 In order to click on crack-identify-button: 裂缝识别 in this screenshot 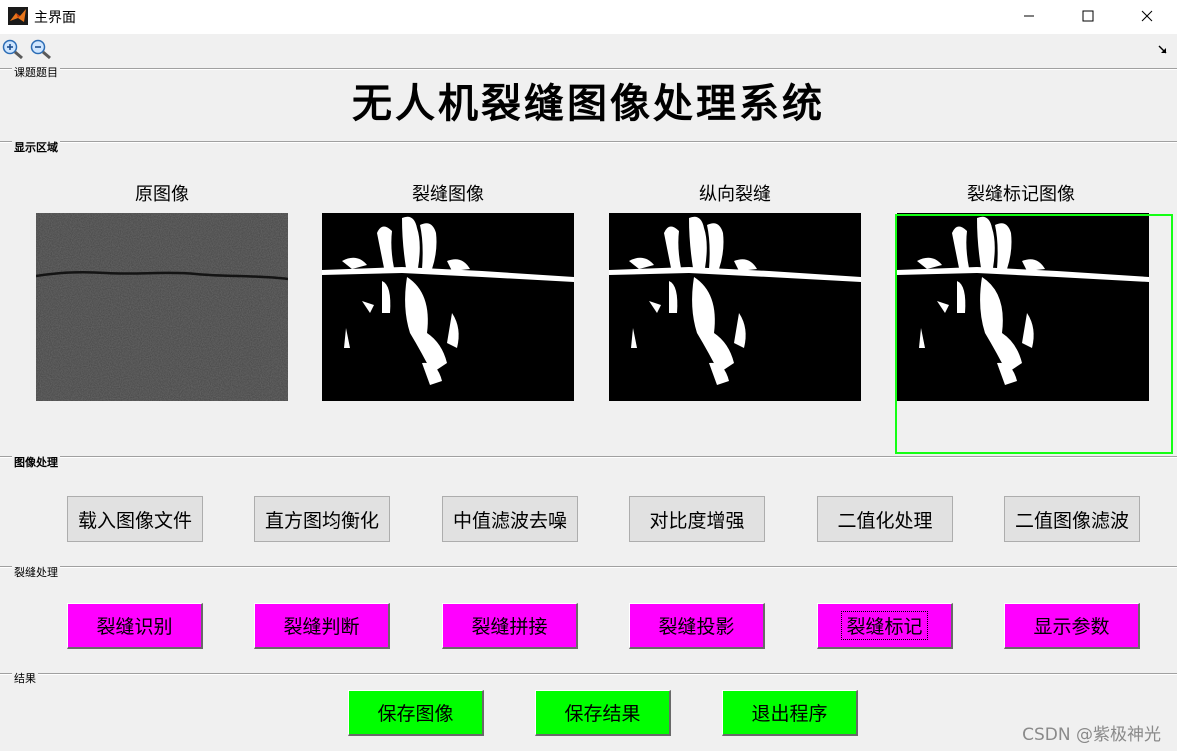, I will do `click(135, 626)`.